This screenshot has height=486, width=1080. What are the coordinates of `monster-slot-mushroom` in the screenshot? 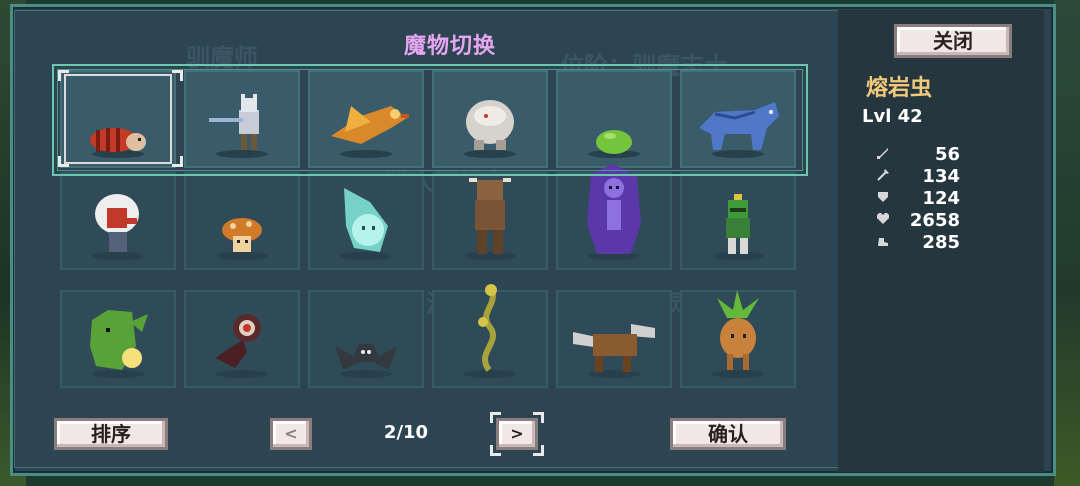 It's located at (242, 221).